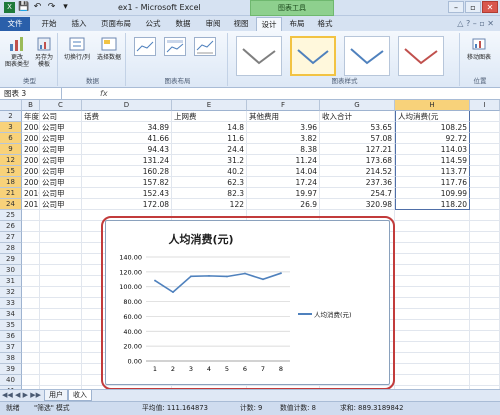 The height and width of the screenshot is (415, 500). What do you see at coordinates (49, 24) in the screenshot?
I see `tab-home: 开始` at bounding box center [49, 24].